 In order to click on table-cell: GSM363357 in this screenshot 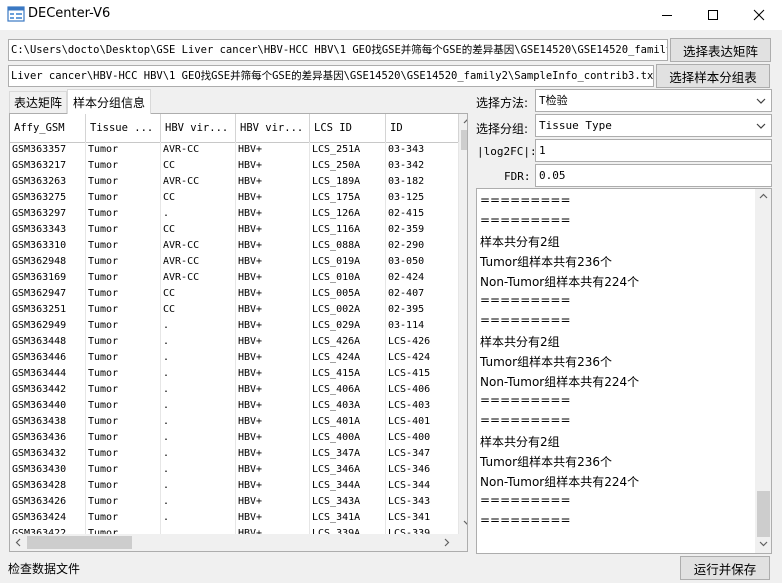, I will do `click(48, 150)`.